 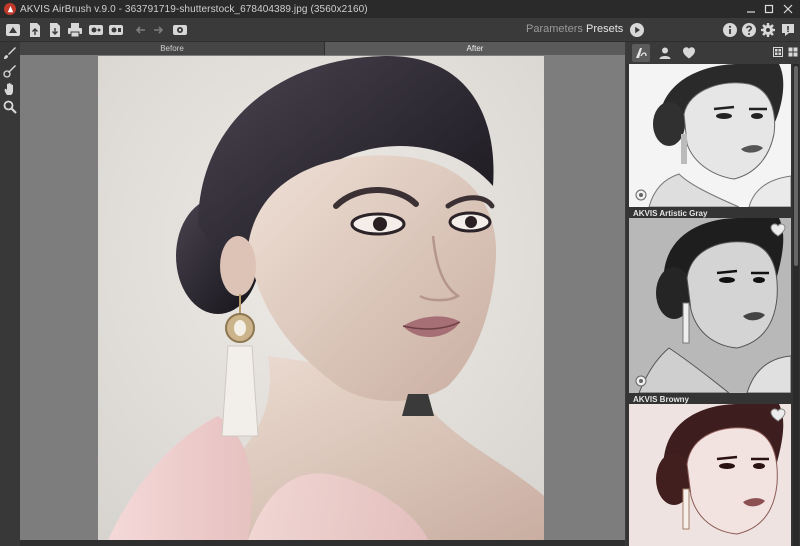 I want to click on hand-icon, so click(x=10, y=89).